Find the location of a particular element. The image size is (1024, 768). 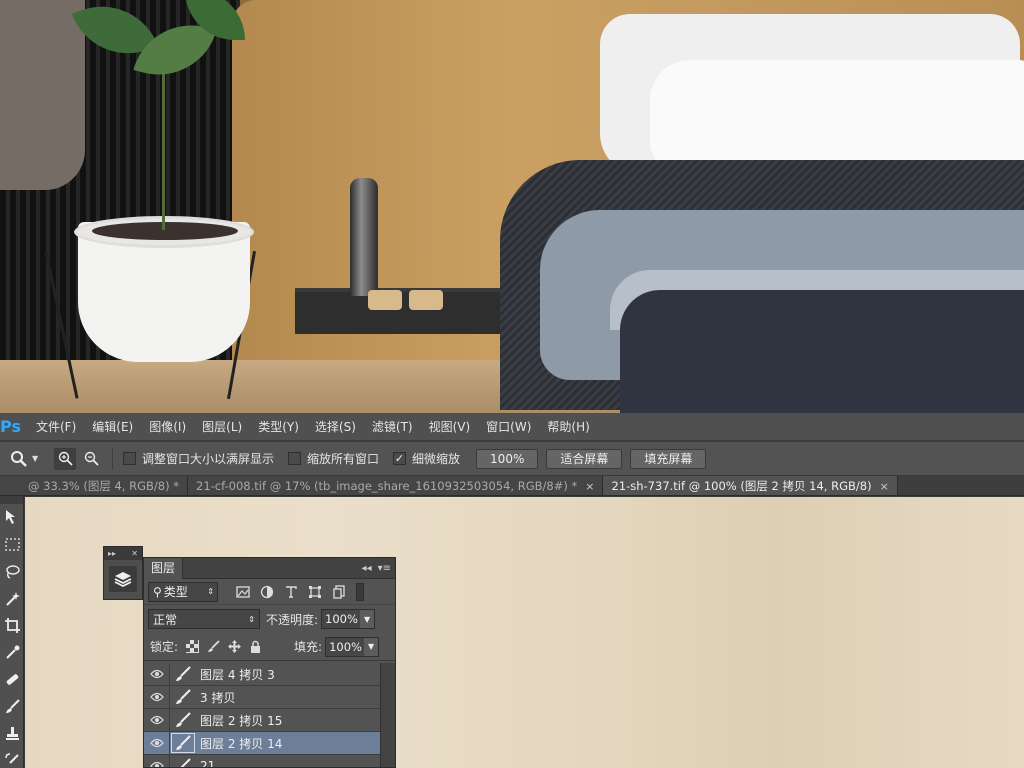

layers-scrollbar is located at coordinates (387, 715).